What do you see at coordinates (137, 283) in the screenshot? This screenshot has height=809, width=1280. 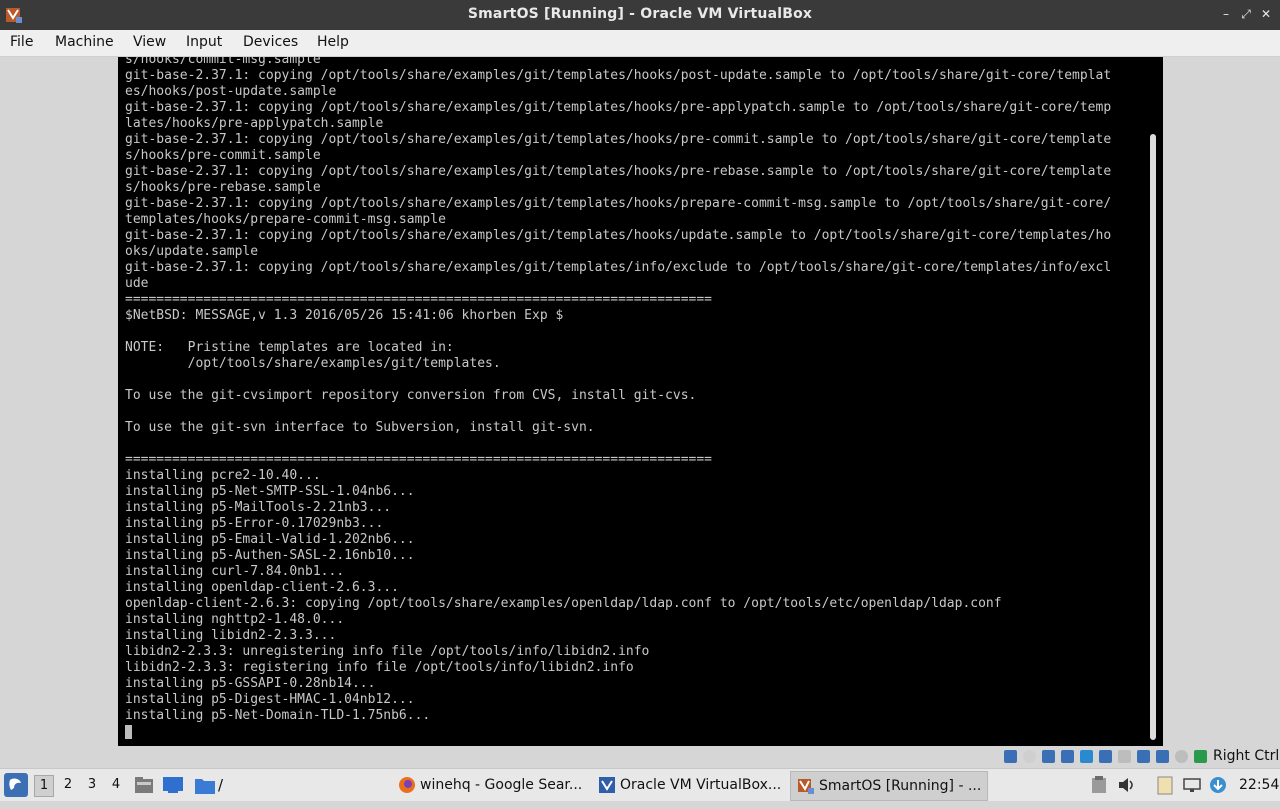 I see `console-line: ude` at bounding box center [137, 283].